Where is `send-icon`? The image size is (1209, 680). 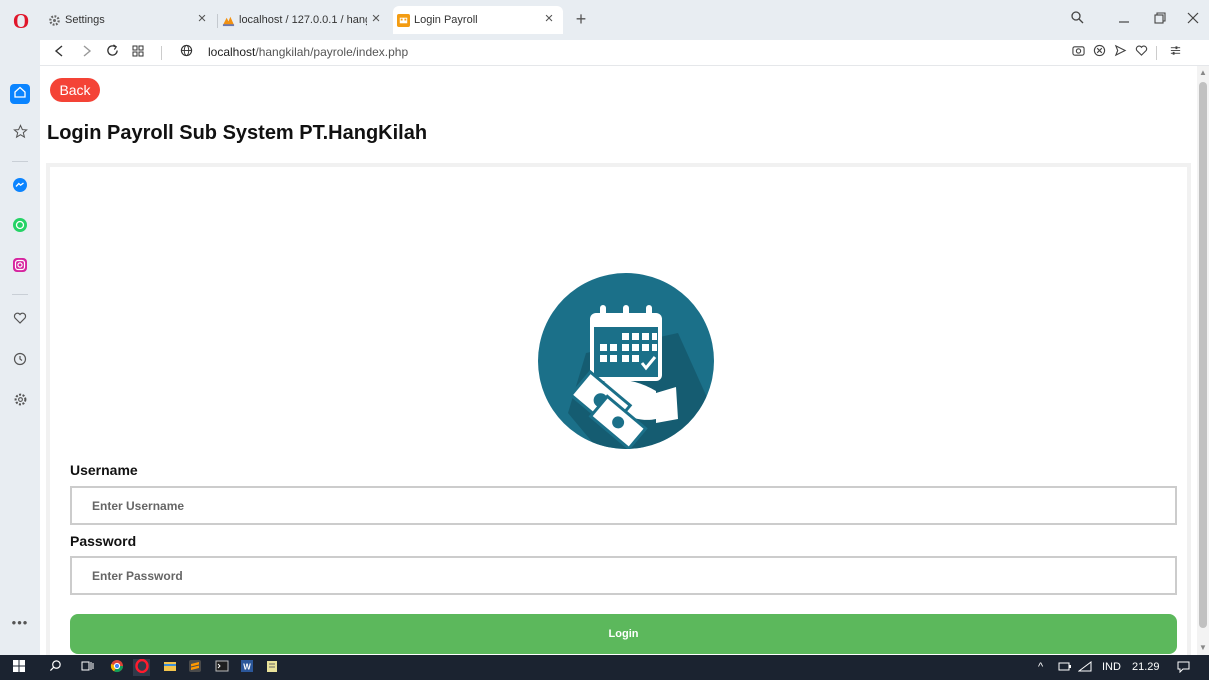
send-icon is located at coordinates (1120, 53).